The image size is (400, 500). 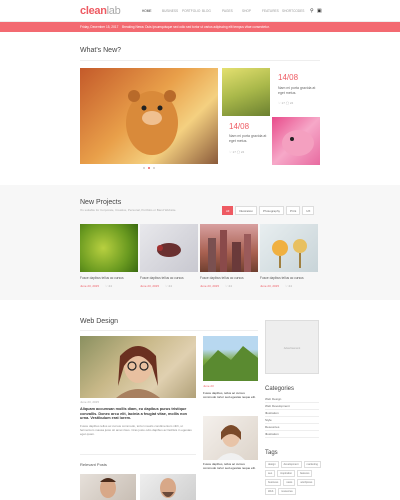 I want to click on ad-box: Advertisement, so click(x=292, y=347).